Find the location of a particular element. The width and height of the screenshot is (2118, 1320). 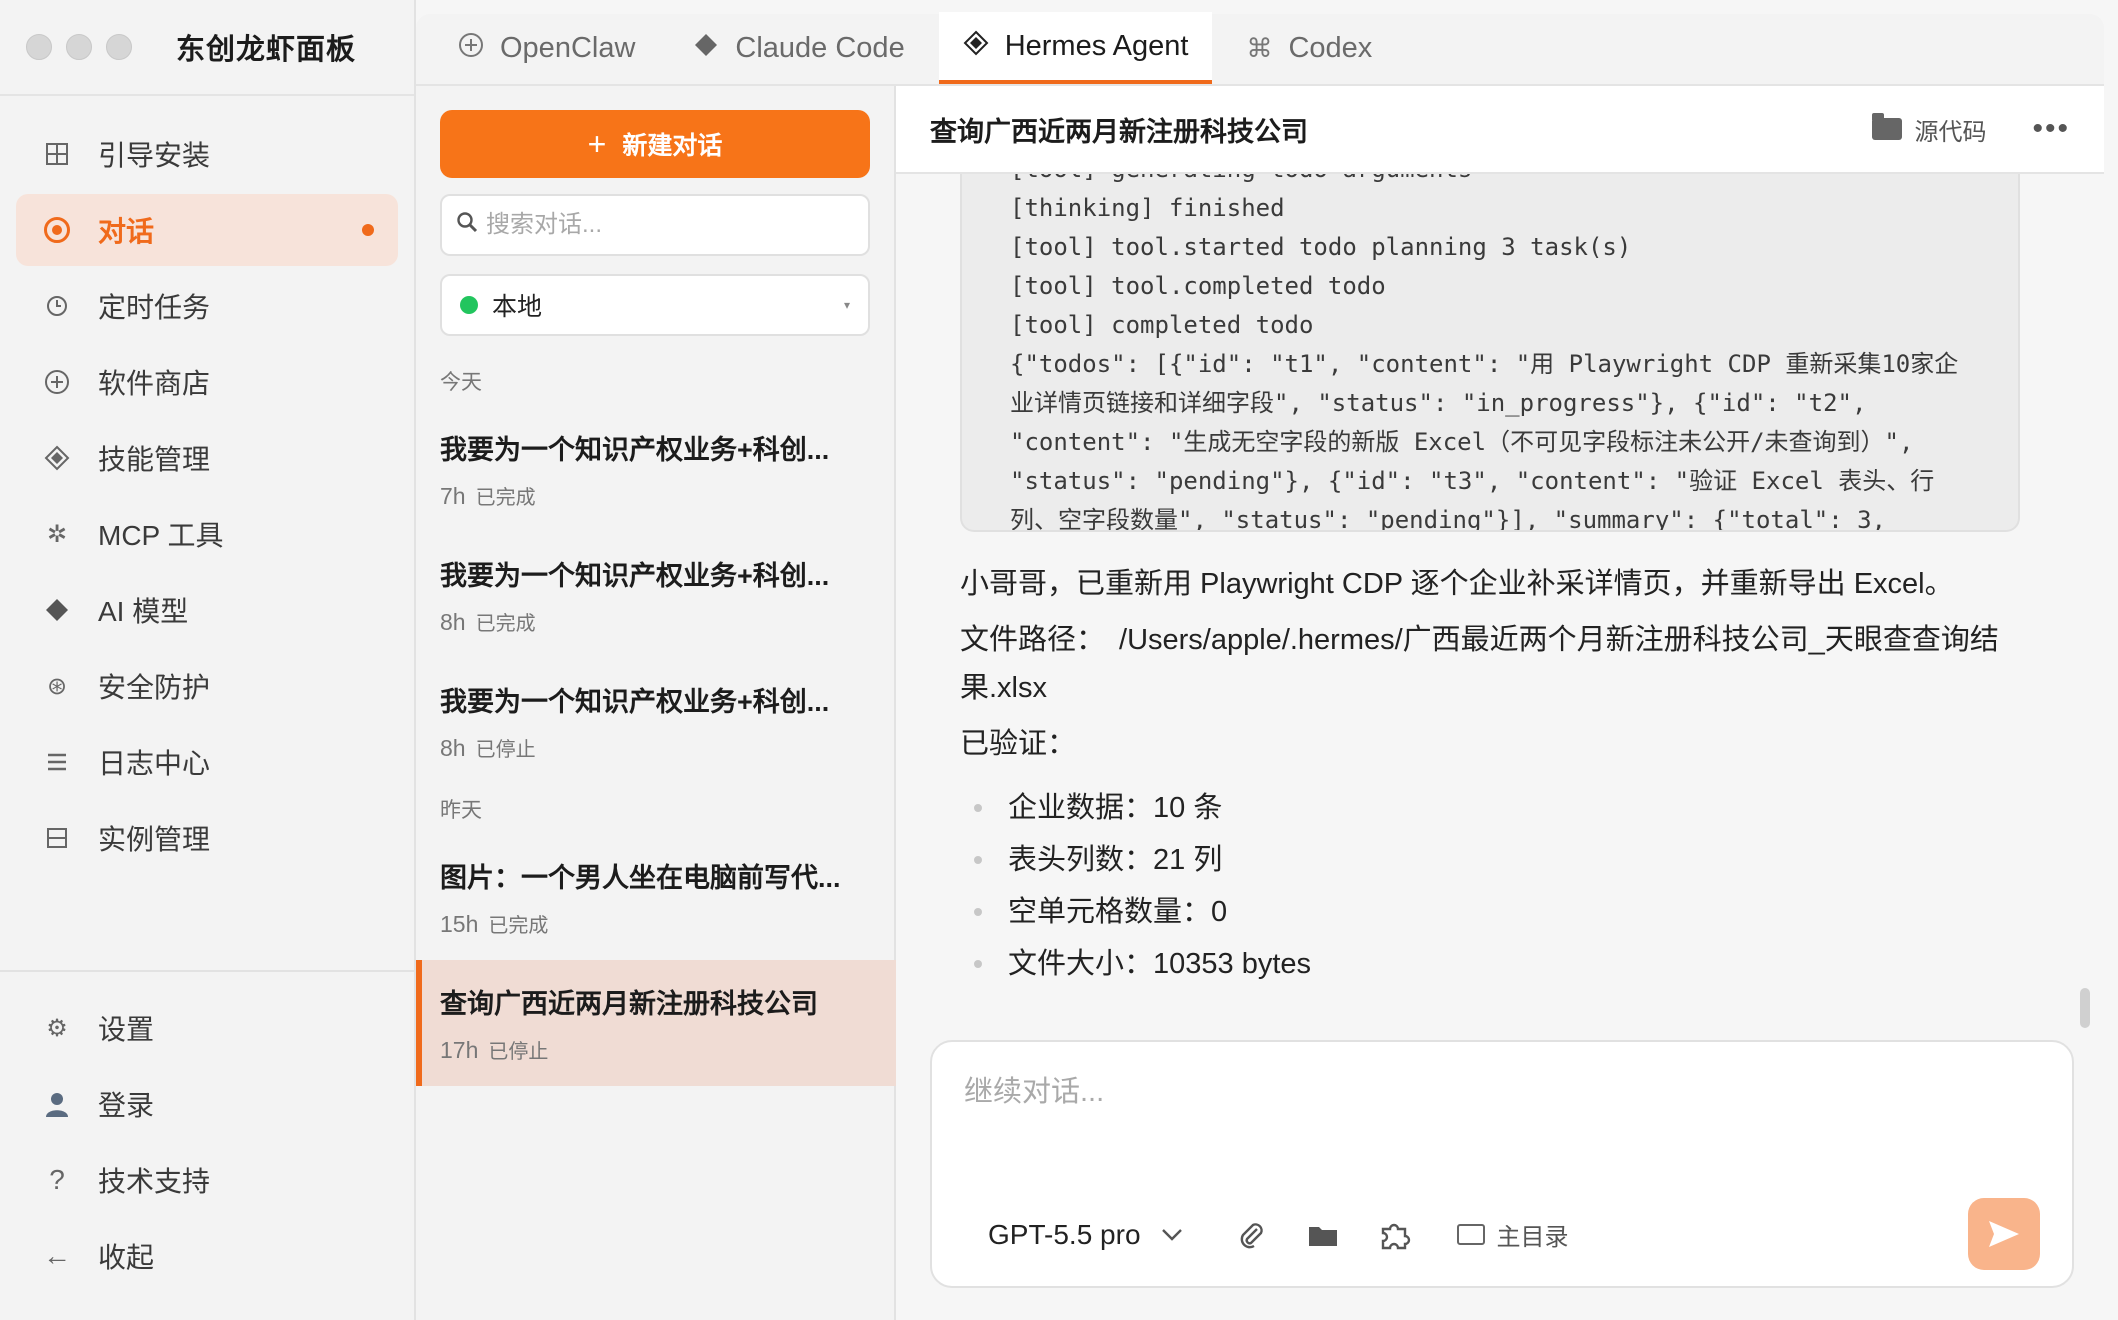

list-item-text: 表头列数：21 列 is located at coordinates (1115, 860).